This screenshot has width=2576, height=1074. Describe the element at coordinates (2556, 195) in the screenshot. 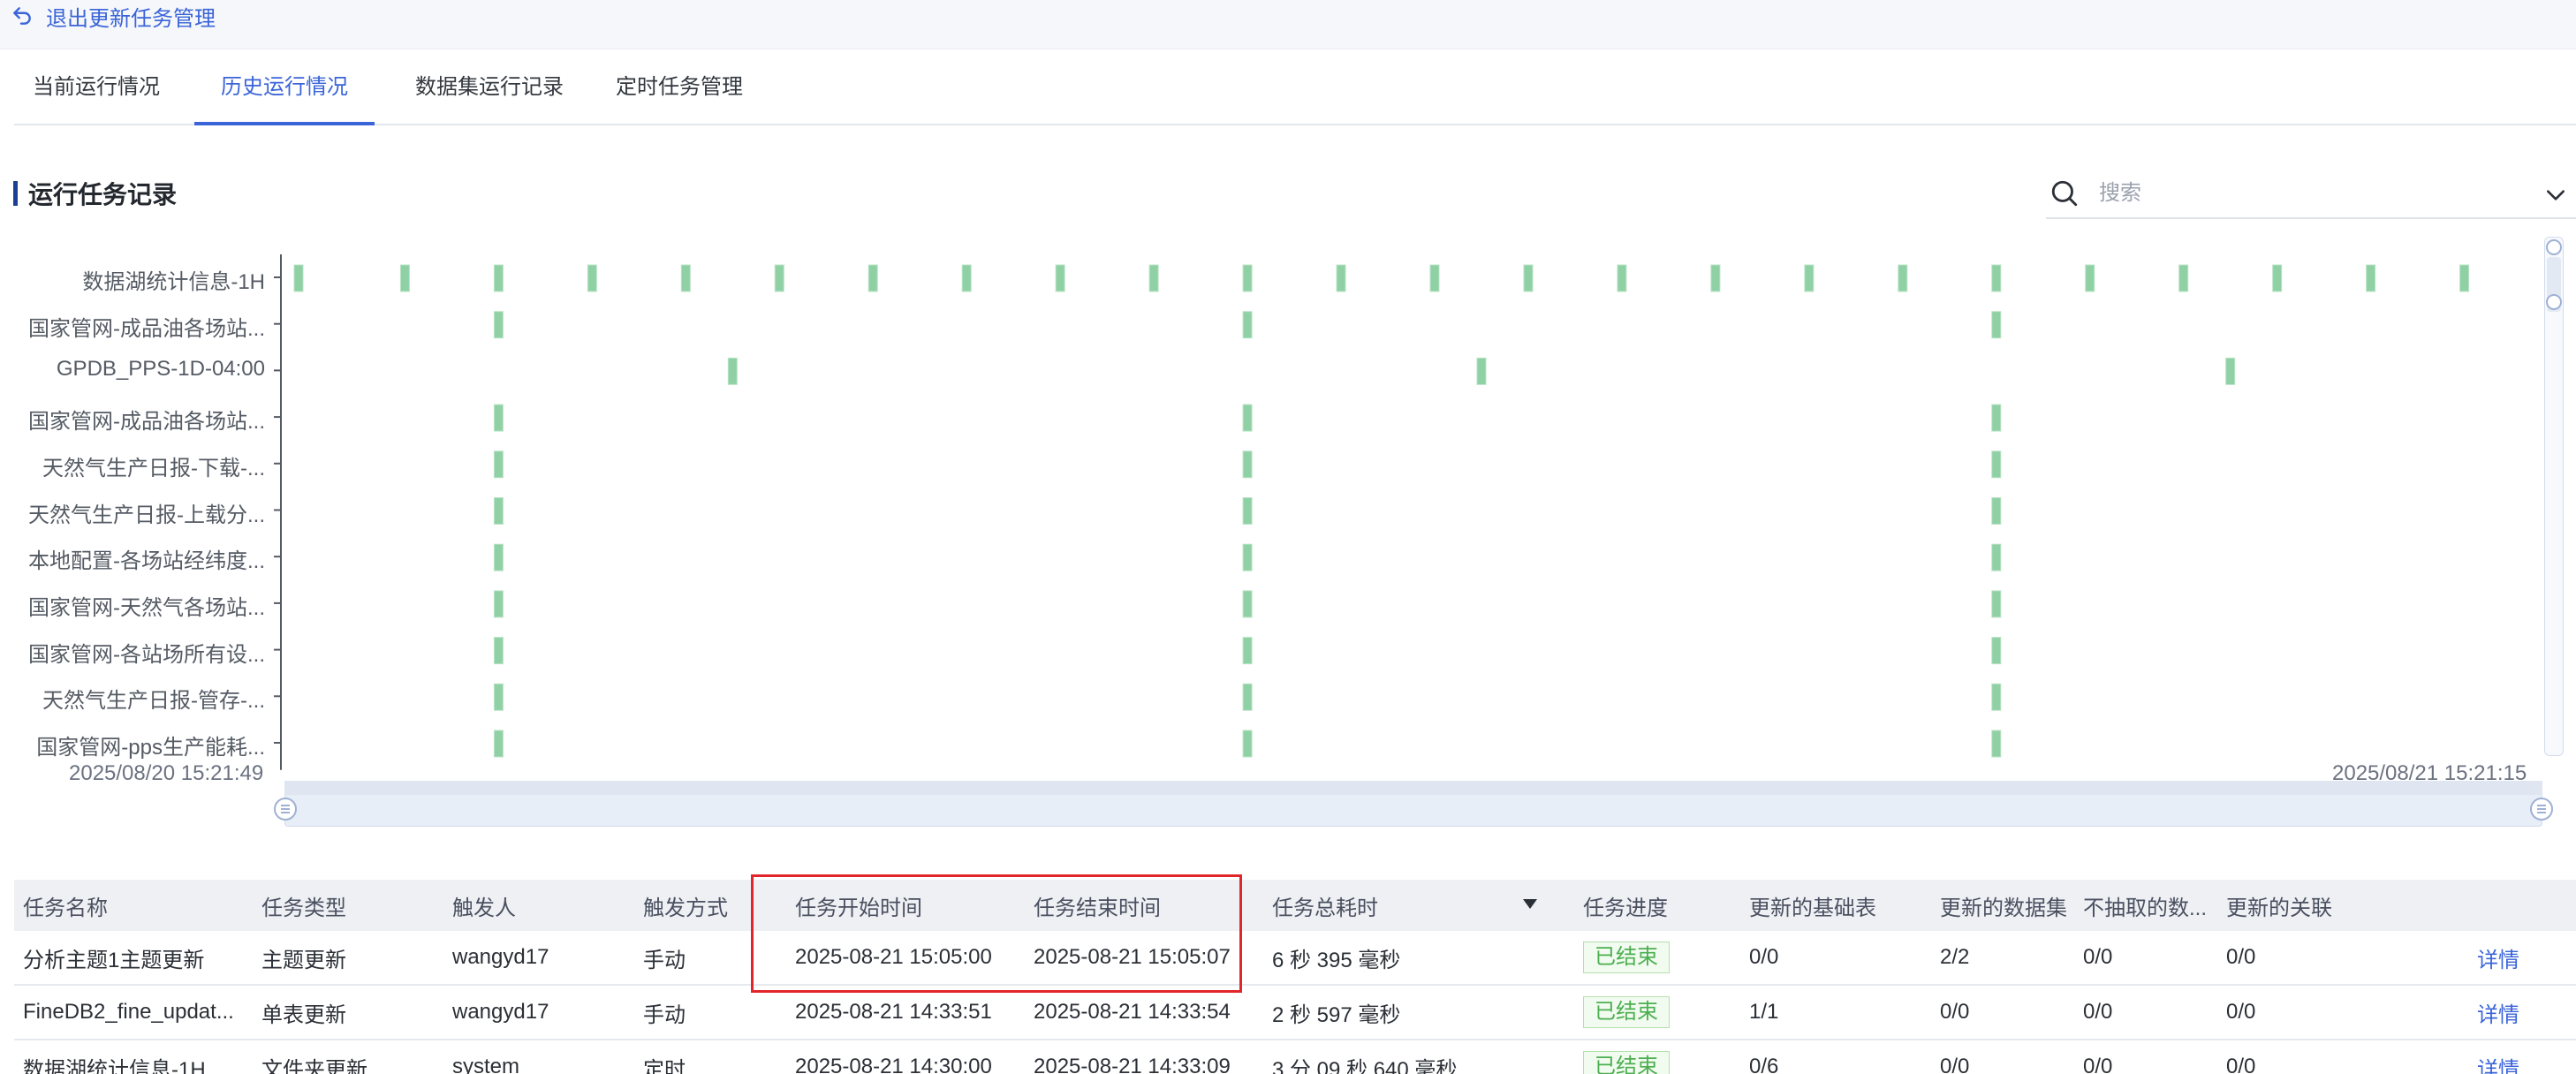

I see `chevron-down-icon` at that location.